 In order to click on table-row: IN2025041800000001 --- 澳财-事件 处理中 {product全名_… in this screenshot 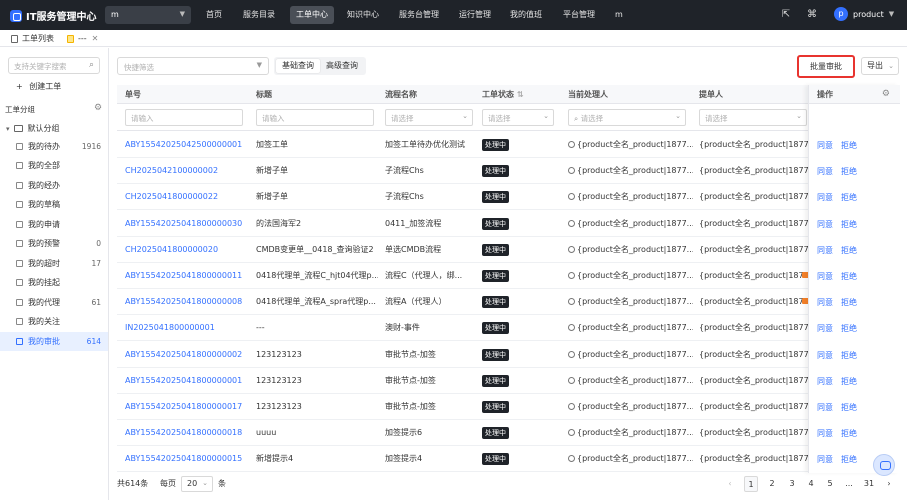, I will do `click(508, 328)`.